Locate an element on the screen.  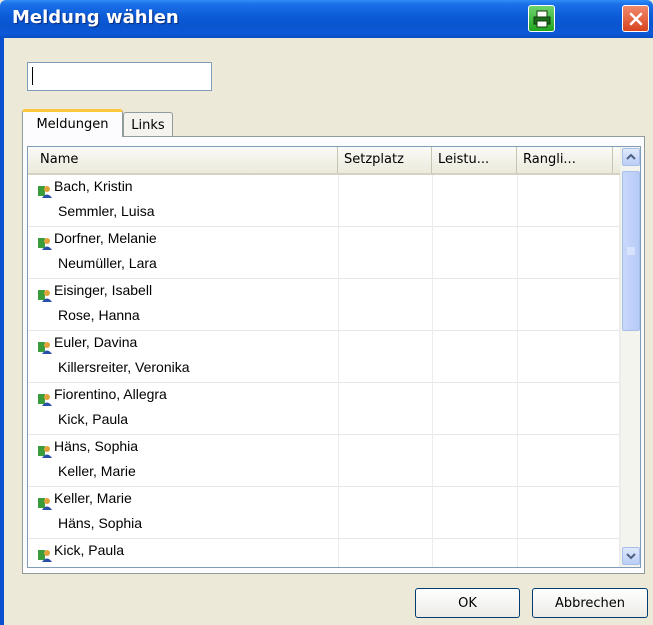
player-name: Dorfner, Melanie is located at coordinates (105, 238).